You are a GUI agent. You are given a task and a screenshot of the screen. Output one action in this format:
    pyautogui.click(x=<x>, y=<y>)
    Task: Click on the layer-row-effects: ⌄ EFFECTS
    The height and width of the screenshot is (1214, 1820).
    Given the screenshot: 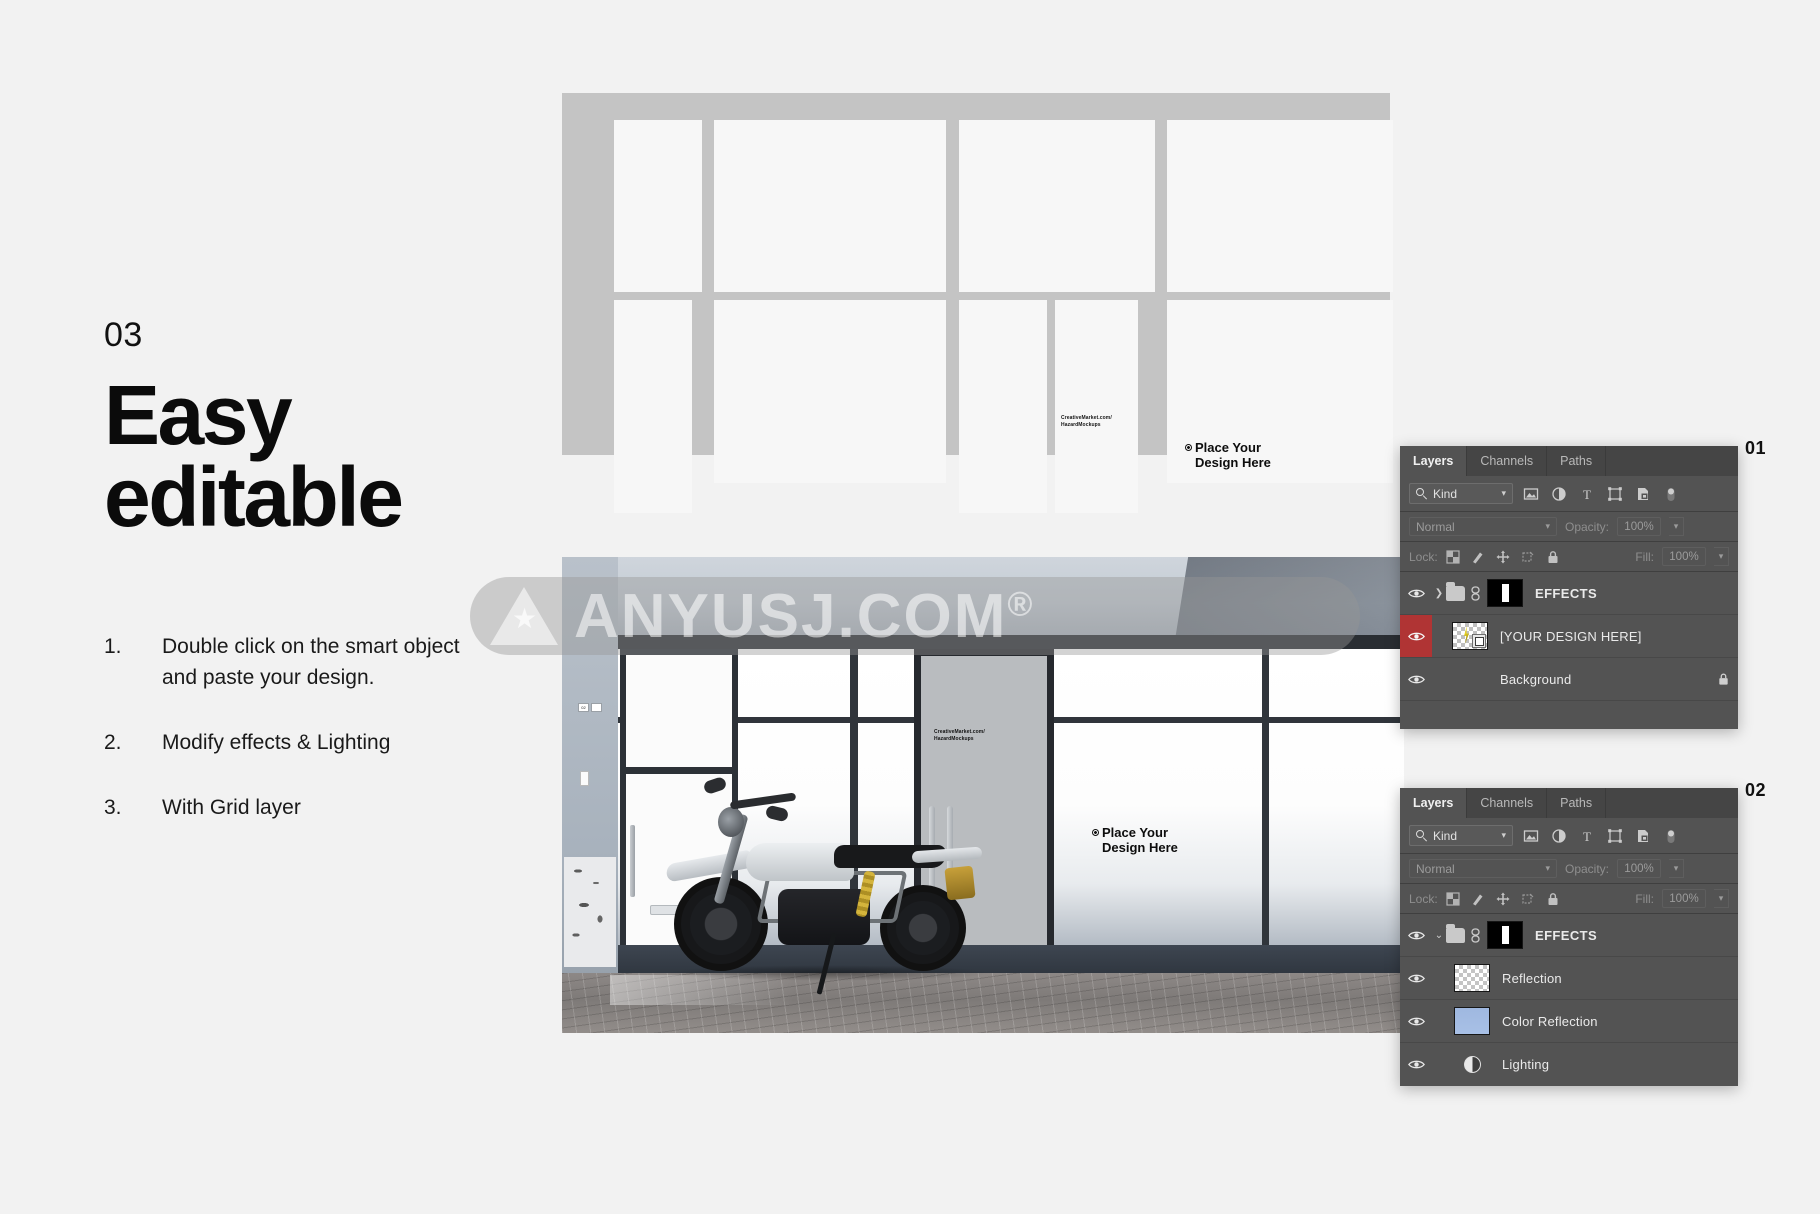 What is the action you would take?
    pyautogui.click(x=1569, y=935)
    